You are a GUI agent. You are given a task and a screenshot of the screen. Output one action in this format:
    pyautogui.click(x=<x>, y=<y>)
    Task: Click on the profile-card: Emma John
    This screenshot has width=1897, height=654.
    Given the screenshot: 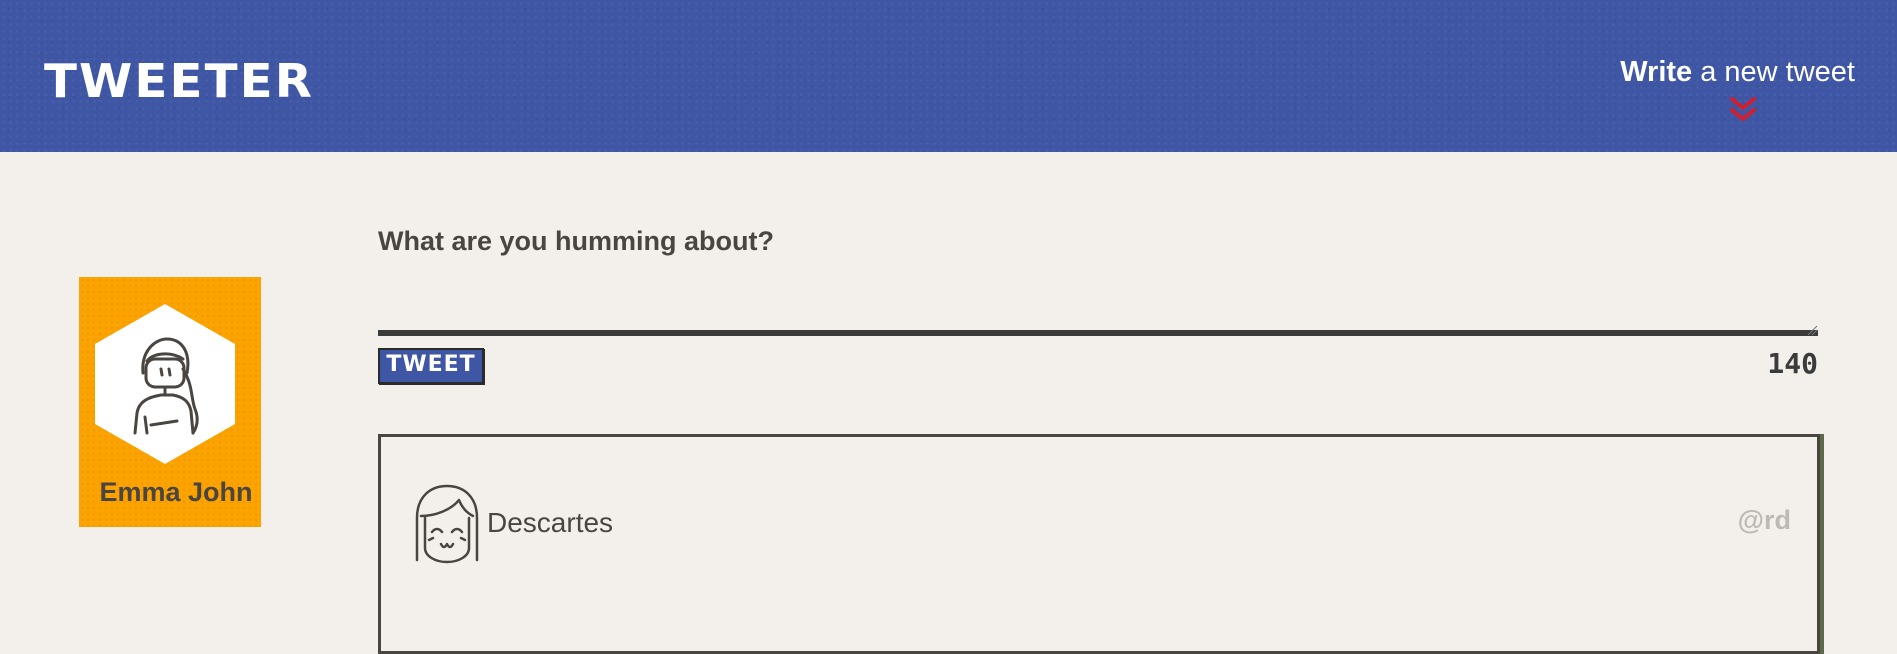 What is the action you would take?
    pyautogui.click(x=170, y=402)
    